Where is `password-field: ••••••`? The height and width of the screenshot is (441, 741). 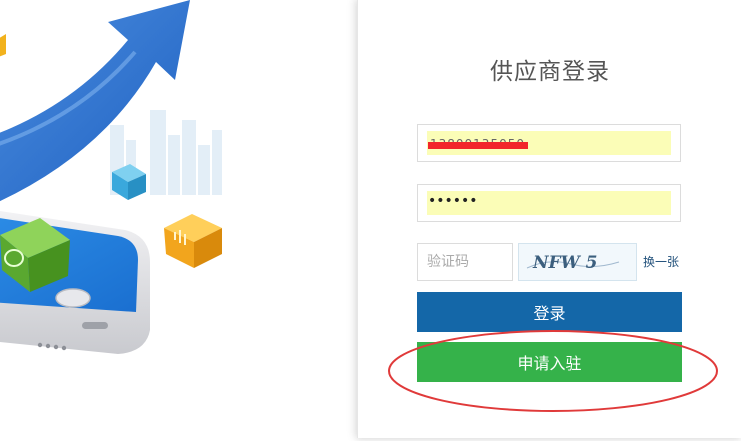 password-field: •••••• is located at coordinates (549, 203).